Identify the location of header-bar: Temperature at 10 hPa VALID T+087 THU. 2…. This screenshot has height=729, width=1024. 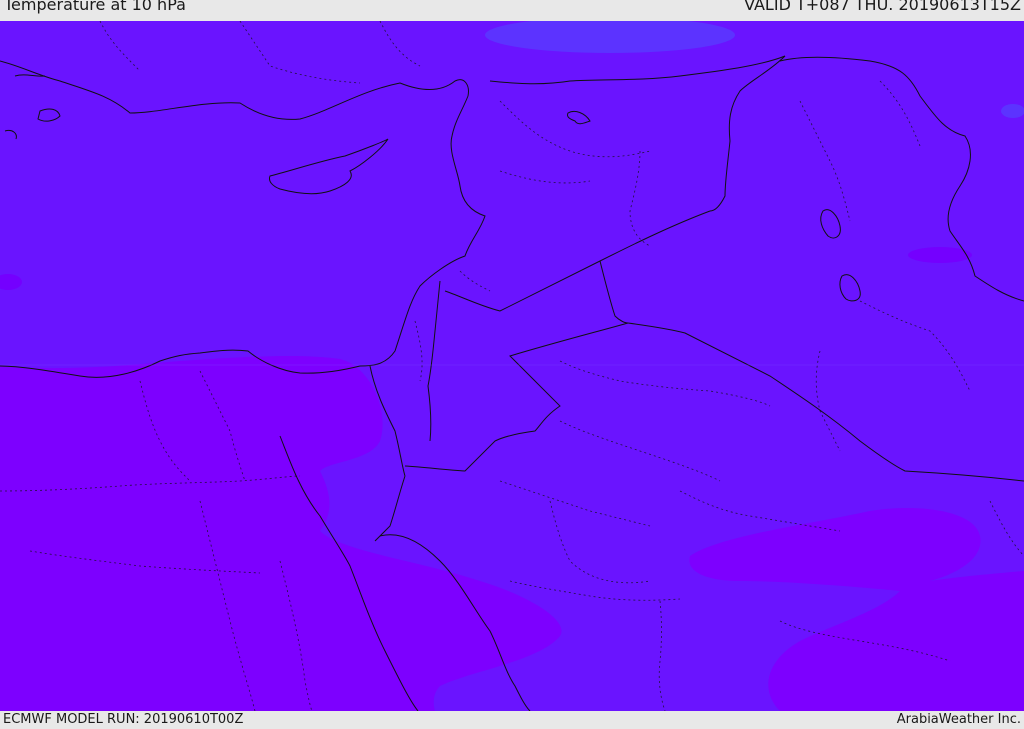
(512, 10).